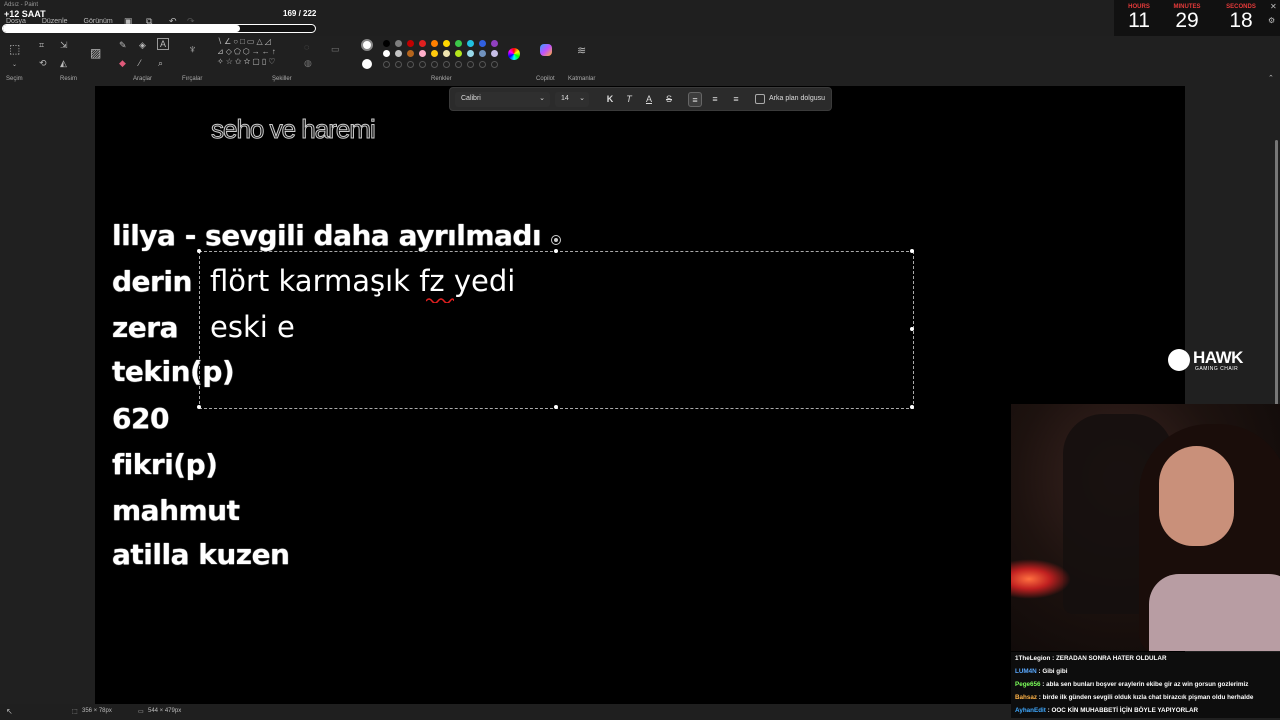  I want to click on rotate-icon: ⟲, so click(43, 63).